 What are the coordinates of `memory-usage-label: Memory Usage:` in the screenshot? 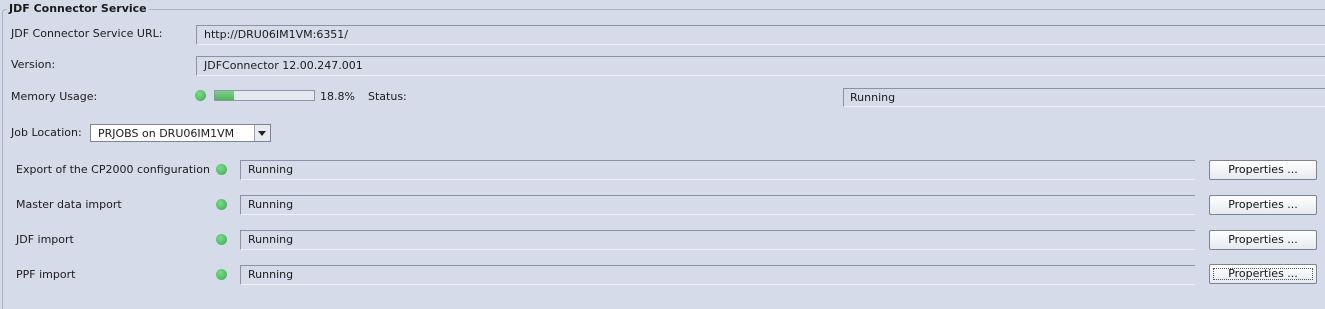 It's located at (54, 96).